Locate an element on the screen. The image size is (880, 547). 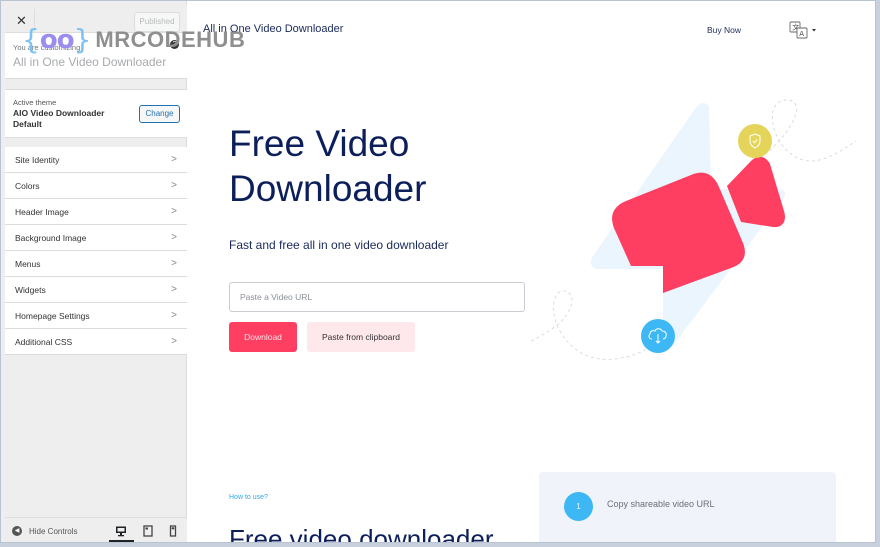
close-icon: ✕ is located at coordinates (21, 20).